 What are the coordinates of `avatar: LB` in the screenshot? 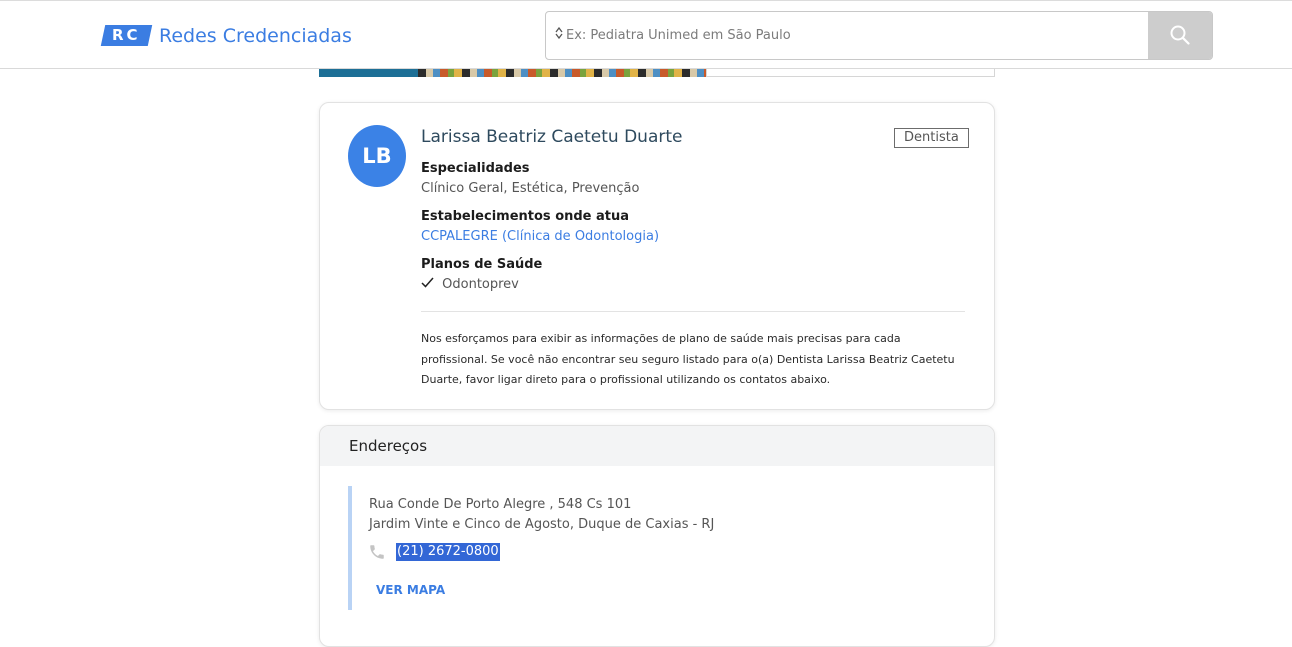 It's located at (377, 156).